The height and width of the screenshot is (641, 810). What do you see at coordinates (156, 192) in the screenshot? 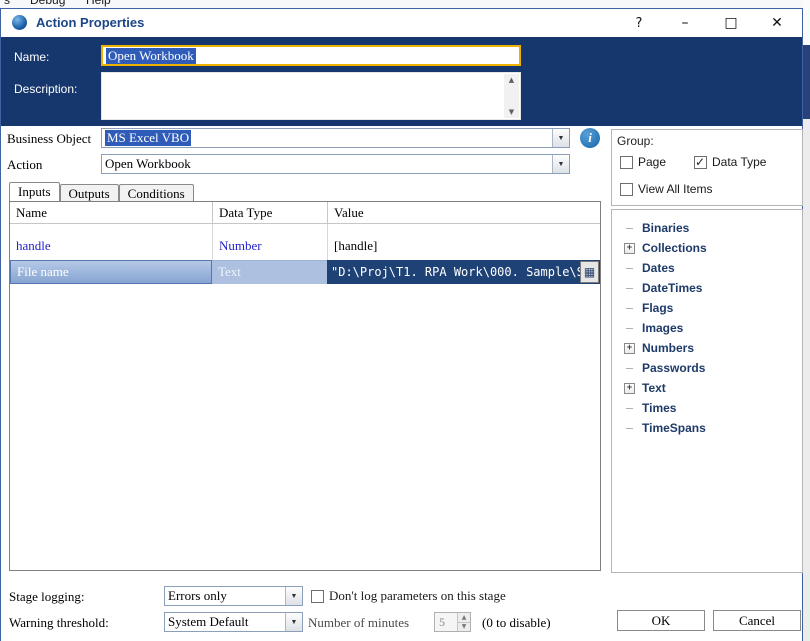
I see `tab-conditions: Conditions` at bounding box center [156, 192].